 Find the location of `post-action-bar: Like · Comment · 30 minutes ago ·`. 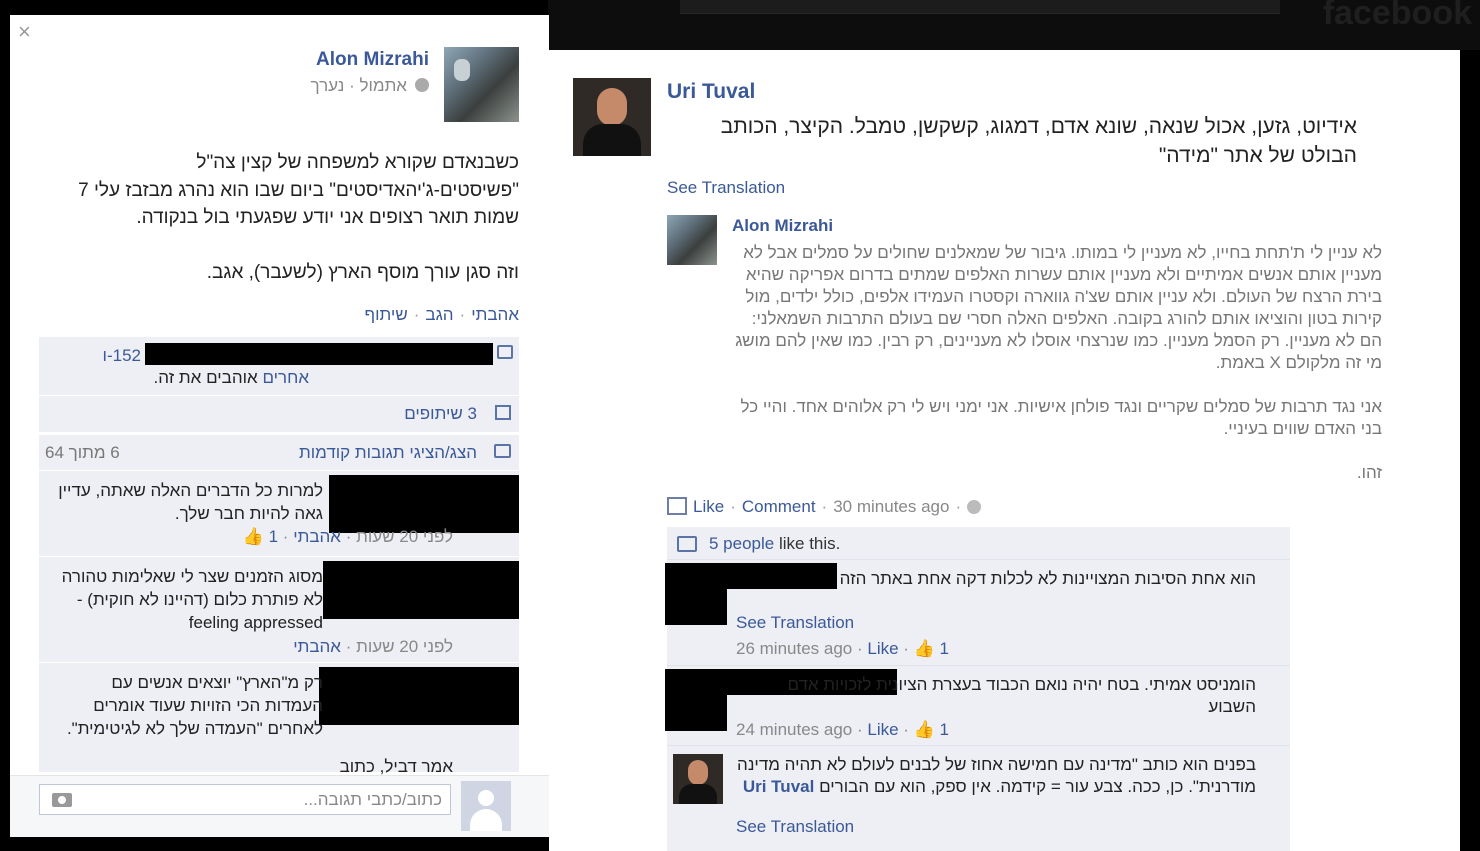

post-action-bar: Like · Comment · 30 minutes ago · is located at coordinates (824, 507).